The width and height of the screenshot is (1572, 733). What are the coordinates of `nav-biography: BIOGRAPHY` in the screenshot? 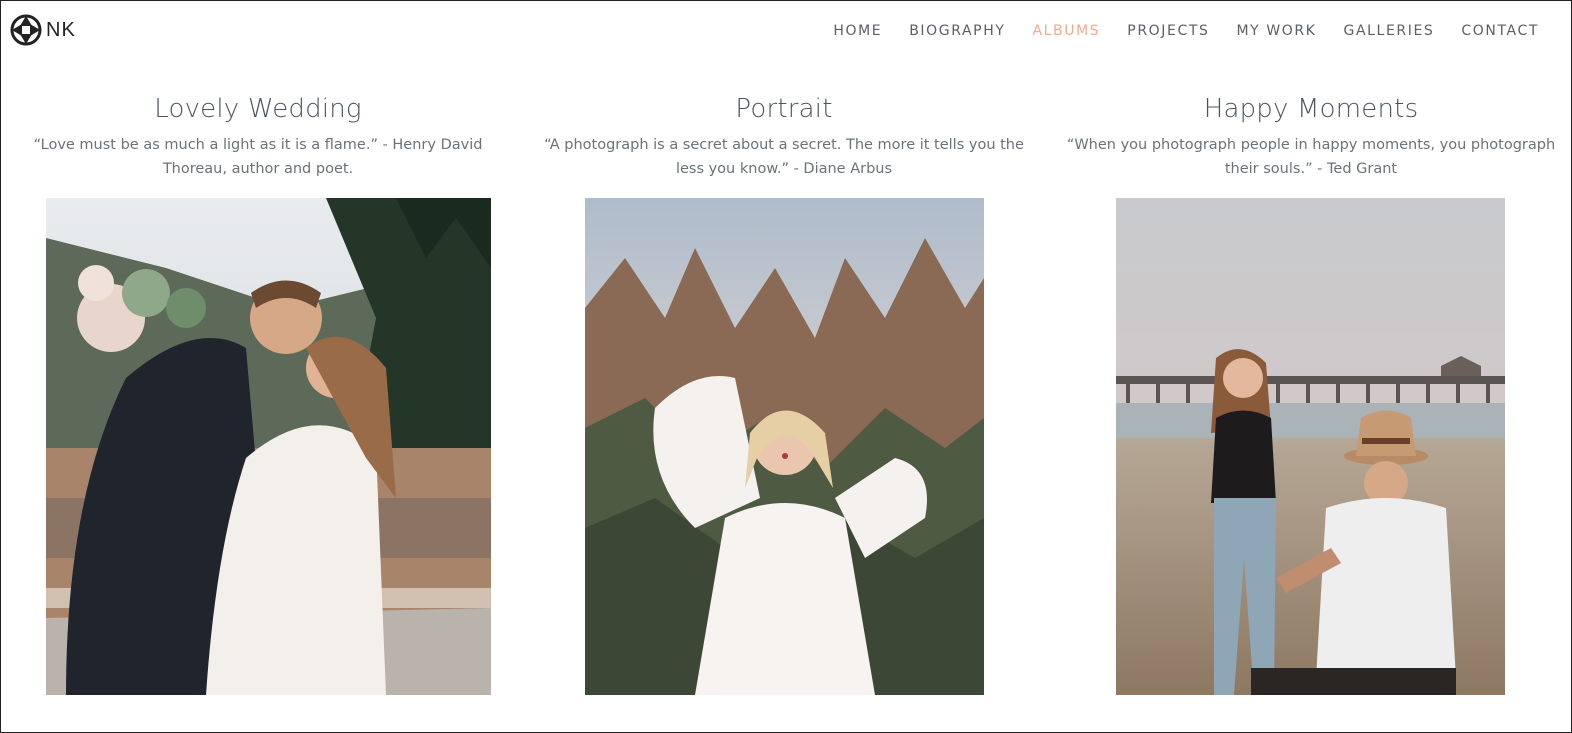 It's located at (957, 31).